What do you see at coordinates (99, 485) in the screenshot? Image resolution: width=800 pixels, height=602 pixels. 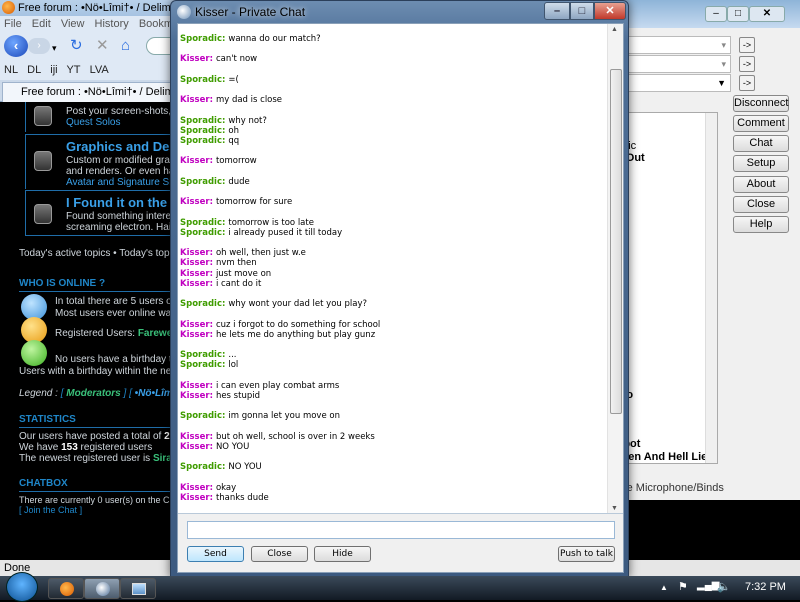 I see `chatbox-heading: CHATBOX` at bounding box center [99, 485].